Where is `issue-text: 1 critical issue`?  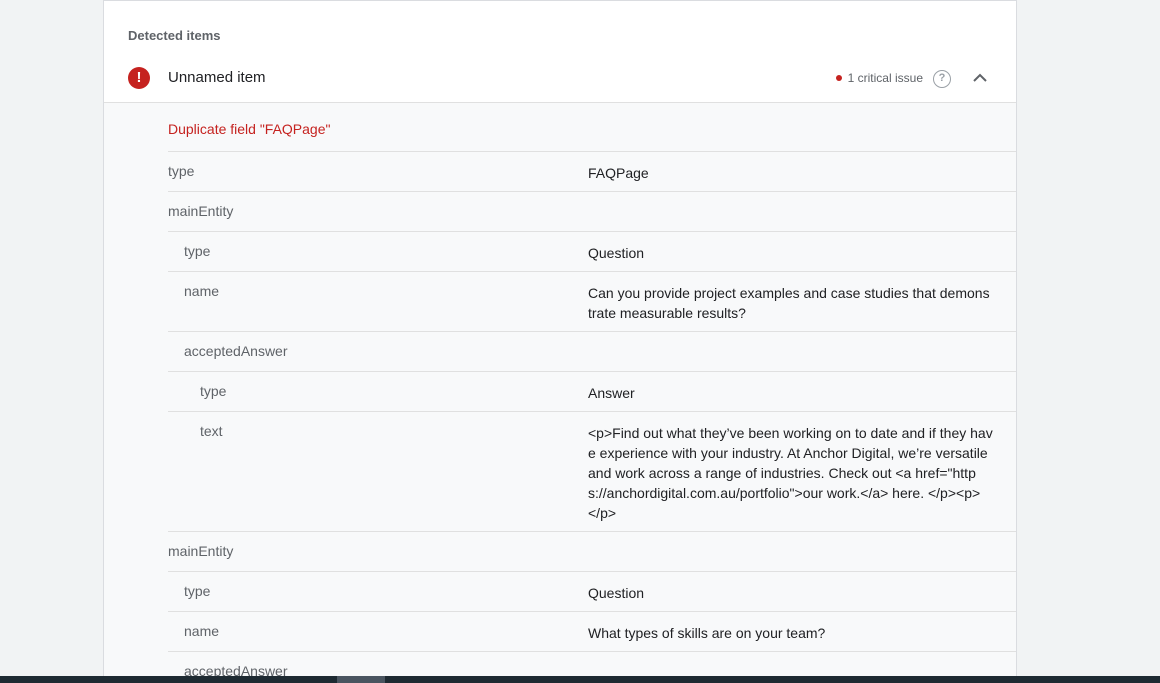 issue-text: 1 critical issue is located at coordinates (885, 78).